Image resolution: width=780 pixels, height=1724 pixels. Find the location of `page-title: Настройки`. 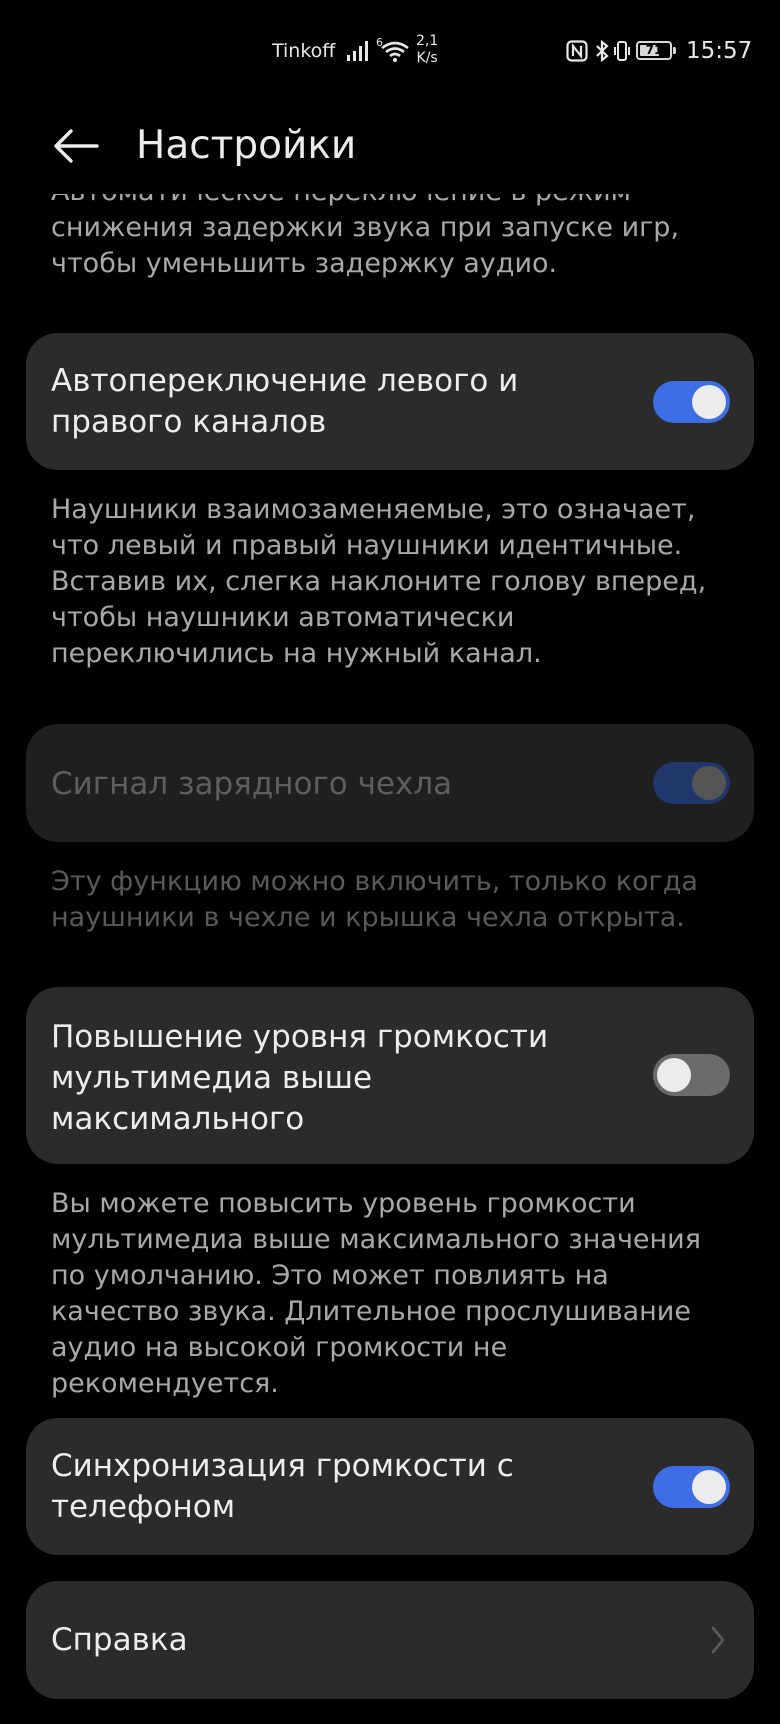

page-title: Настройки is located at coordinates (246, 145).